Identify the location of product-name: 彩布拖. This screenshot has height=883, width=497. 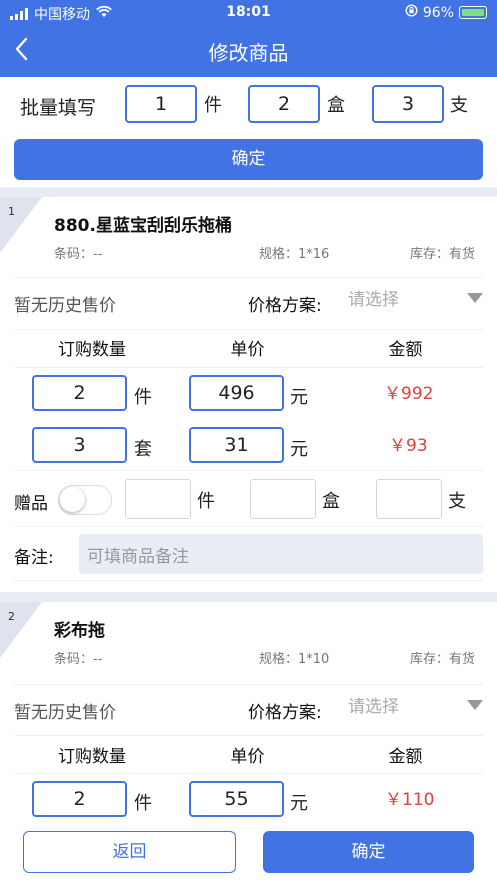
(79, 631).